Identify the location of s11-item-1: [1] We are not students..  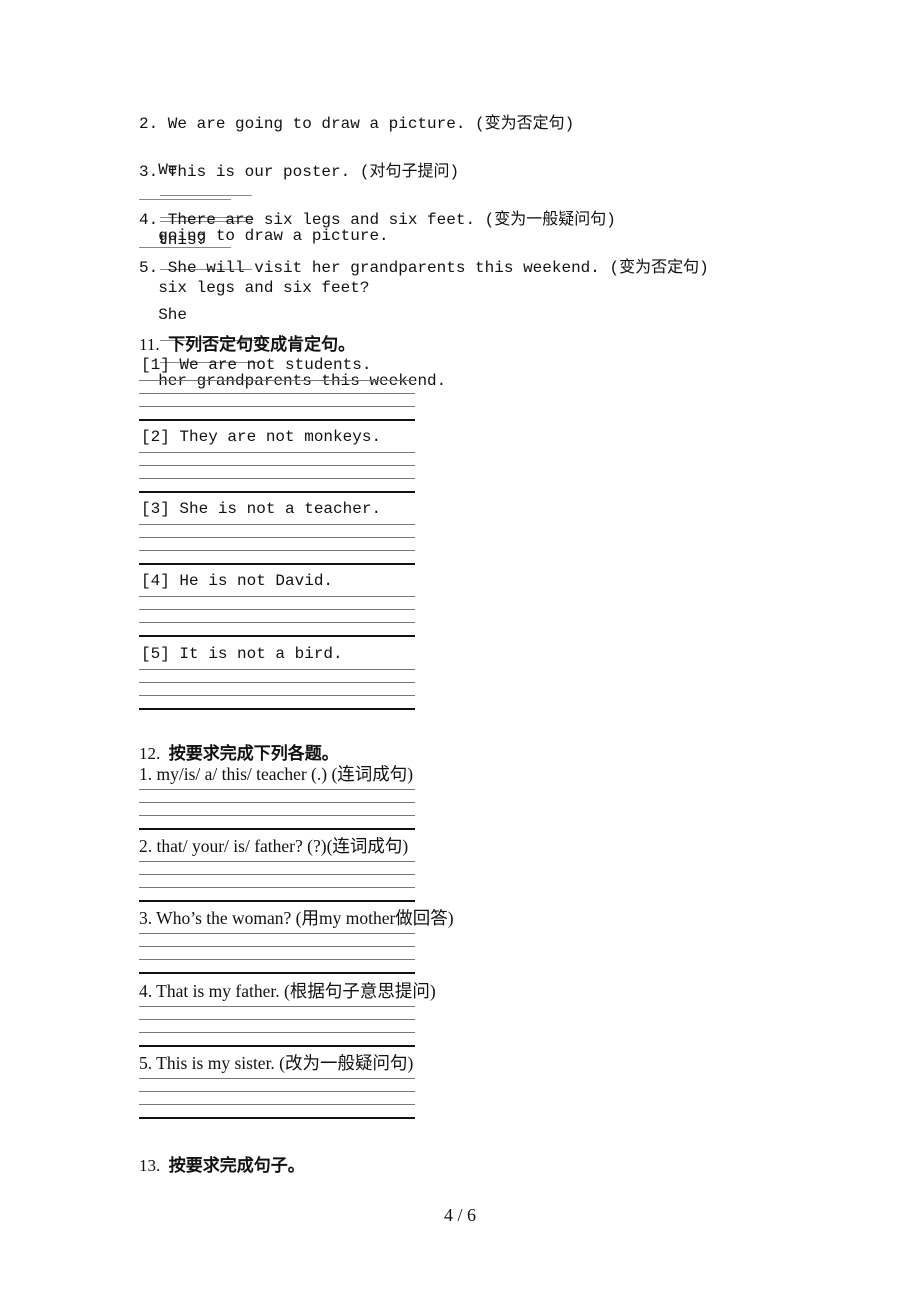
(256, 365).